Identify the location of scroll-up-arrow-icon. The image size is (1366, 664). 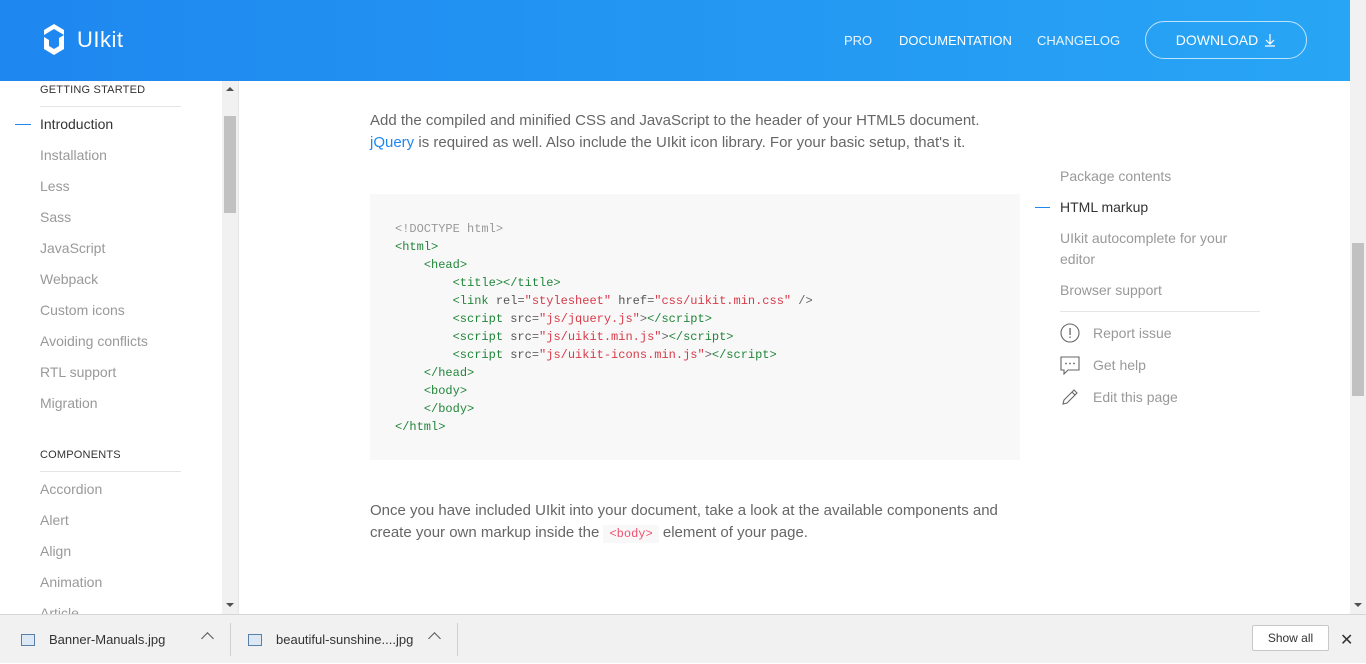
(230, 89).